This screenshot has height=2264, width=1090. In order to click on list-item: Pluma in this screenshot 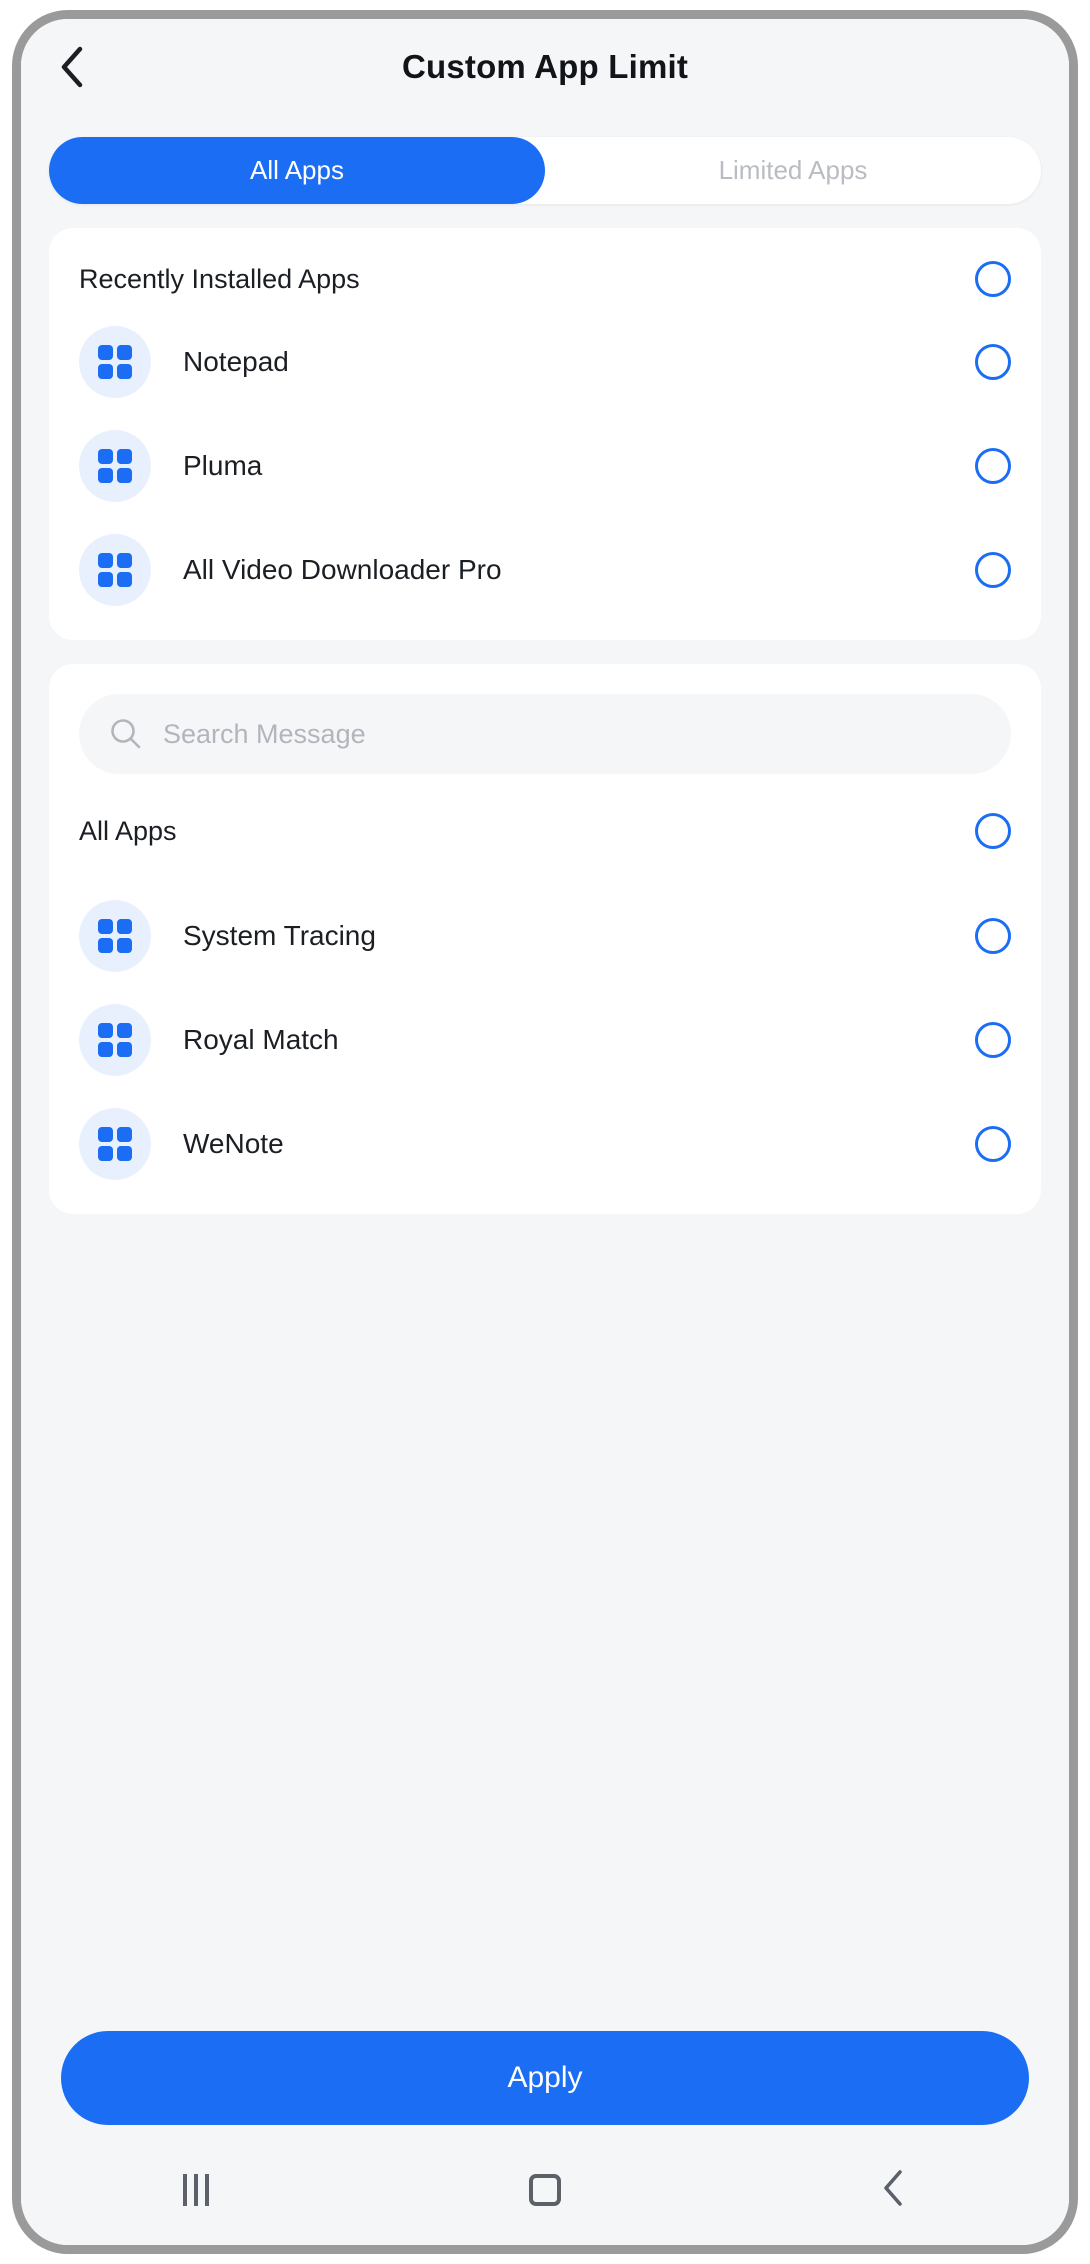, I will do `click(545, 466)`.